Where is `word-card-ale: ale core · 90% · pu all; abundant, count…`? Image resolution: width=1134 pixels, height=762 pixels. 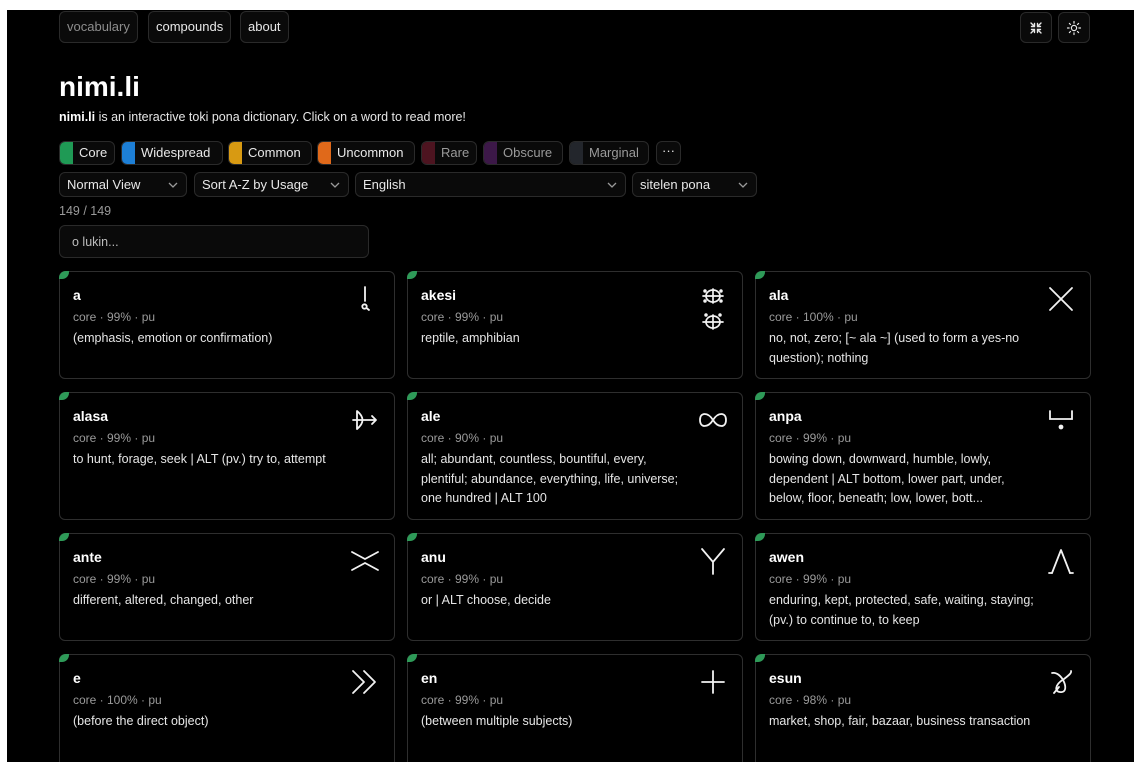 word-card-ale: ale core · 90% · pu all; abundant, count… is located at coordinates (575, 456).